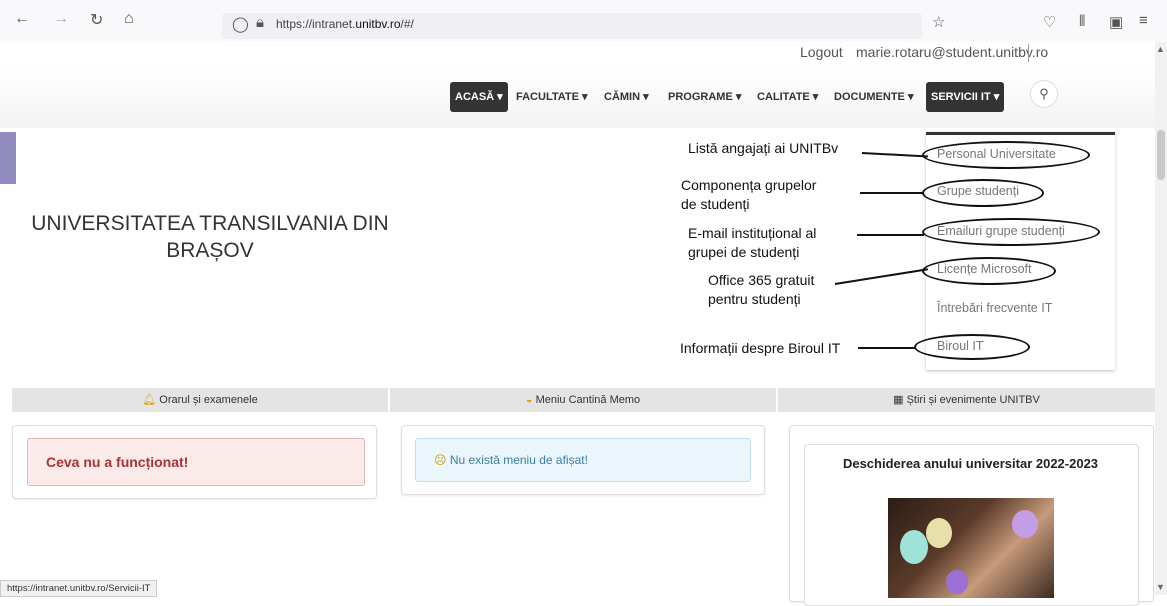  I want to click on news-title: Deschiderea anului universitar 2022-2023, so click(970, 463).